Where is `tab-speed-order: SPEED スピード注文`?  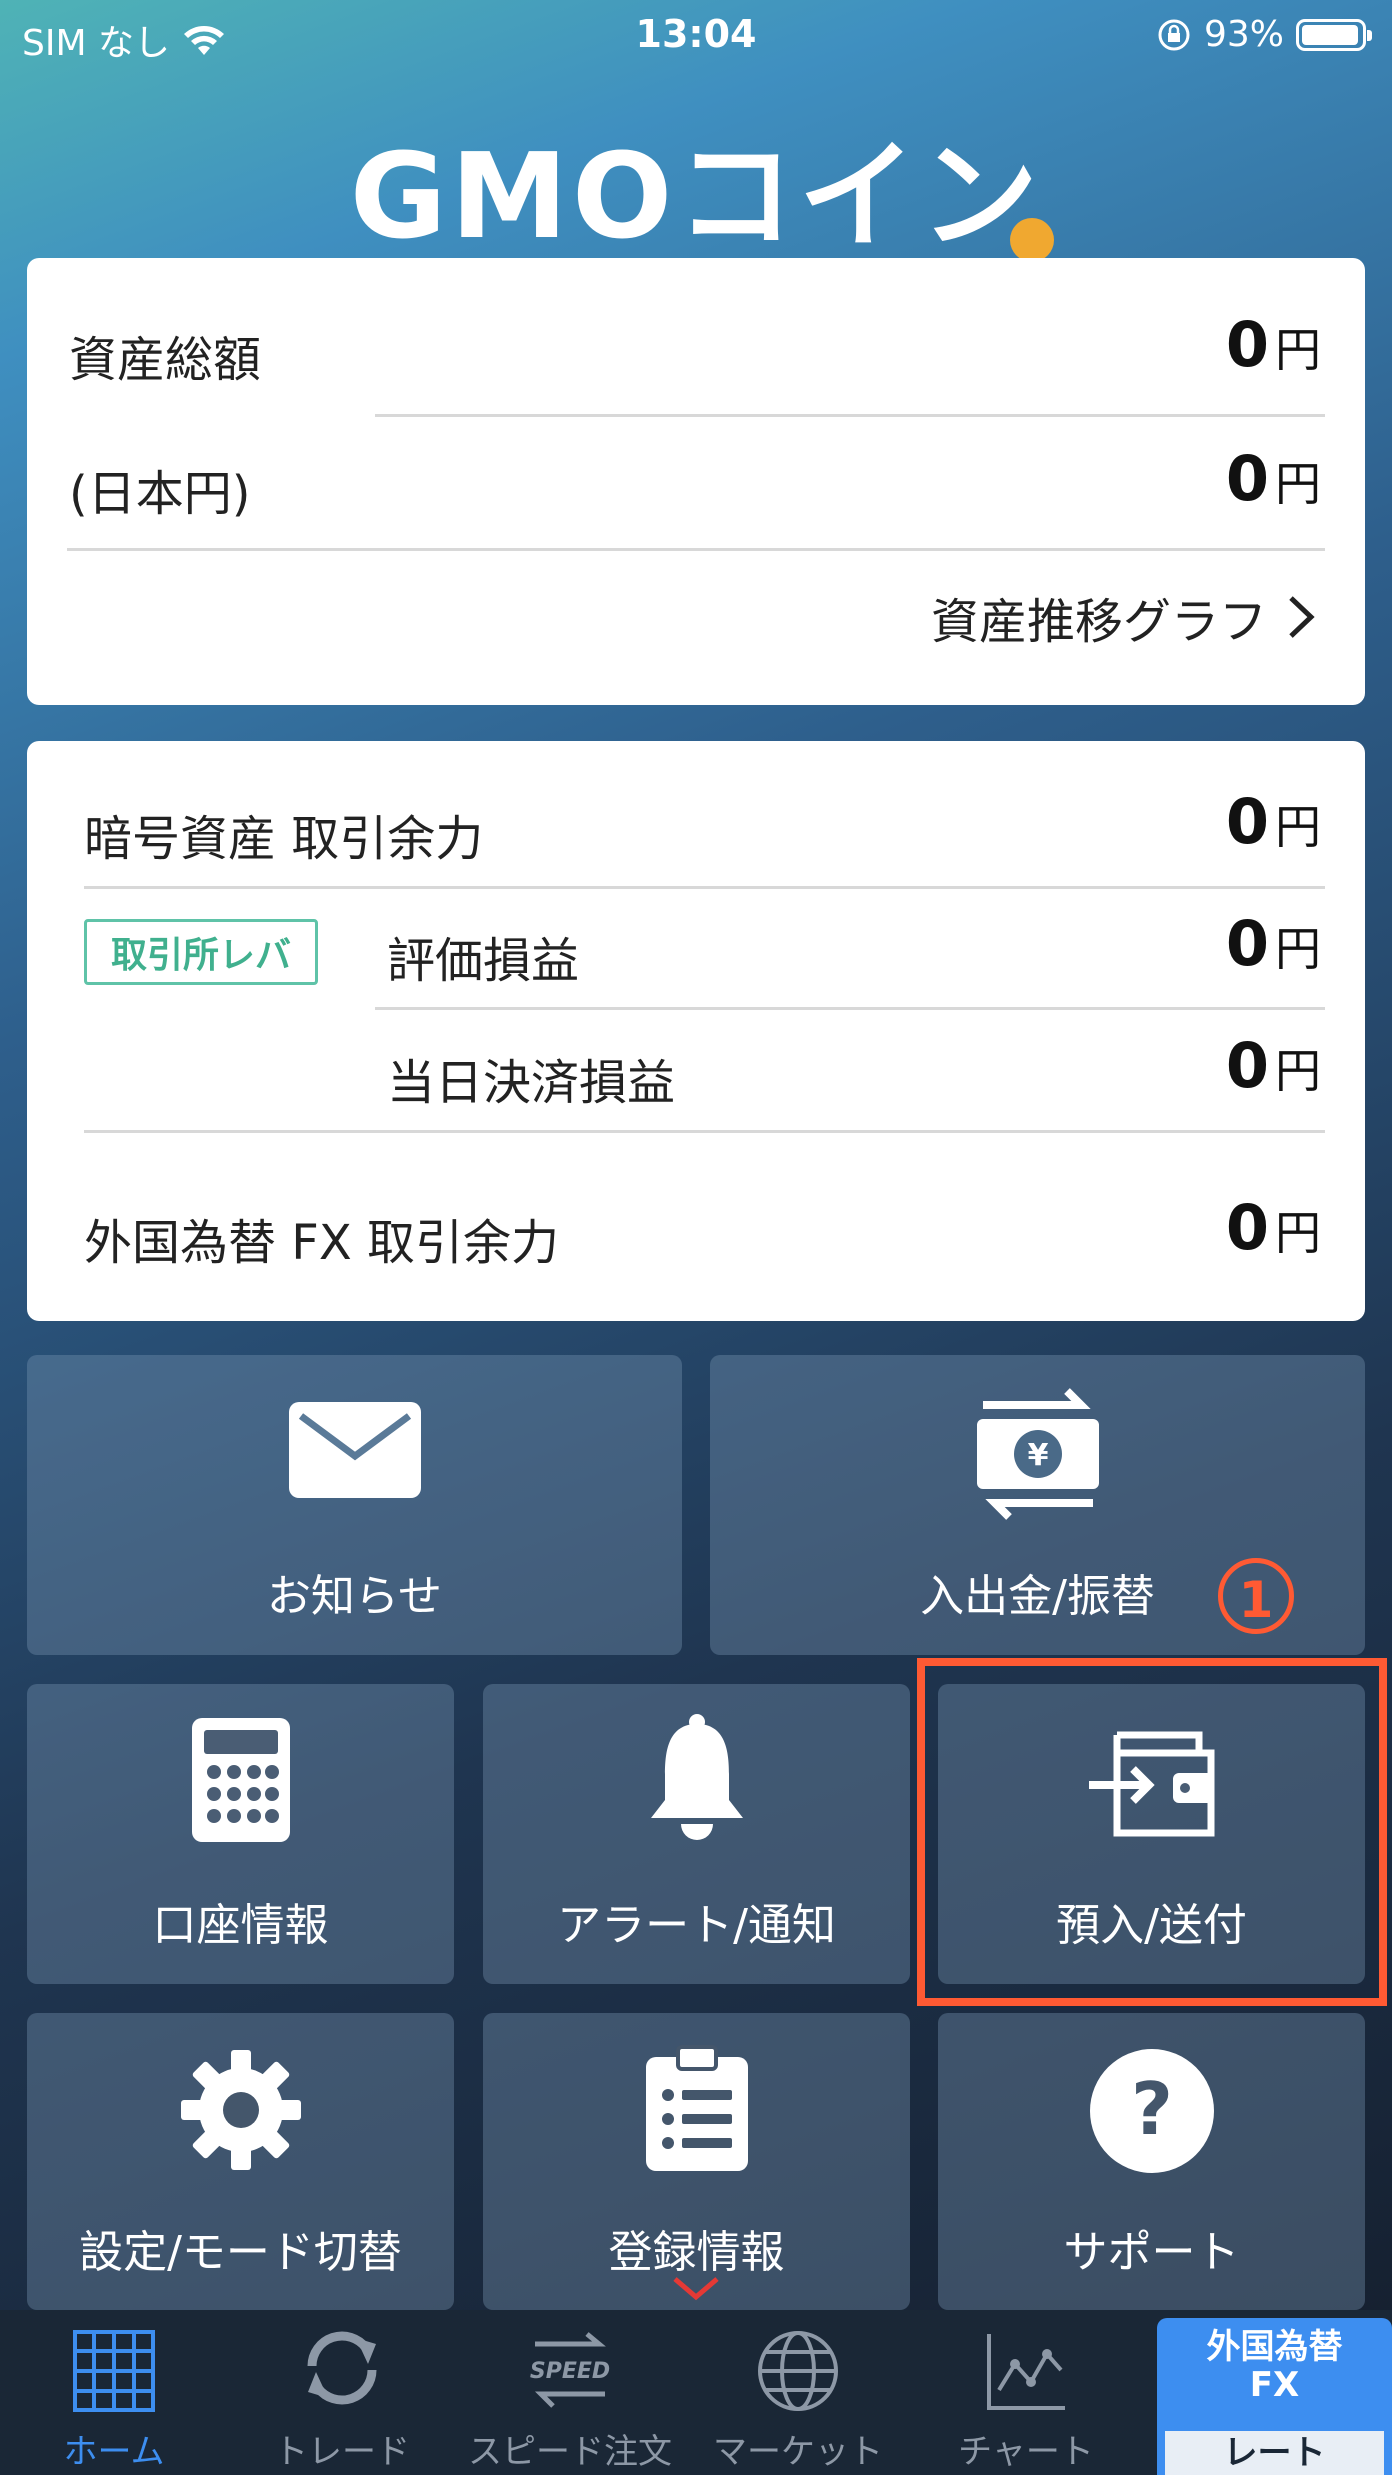 tab-speed-order: SPEED スピード注文 is located at coordinates (570, 2392).